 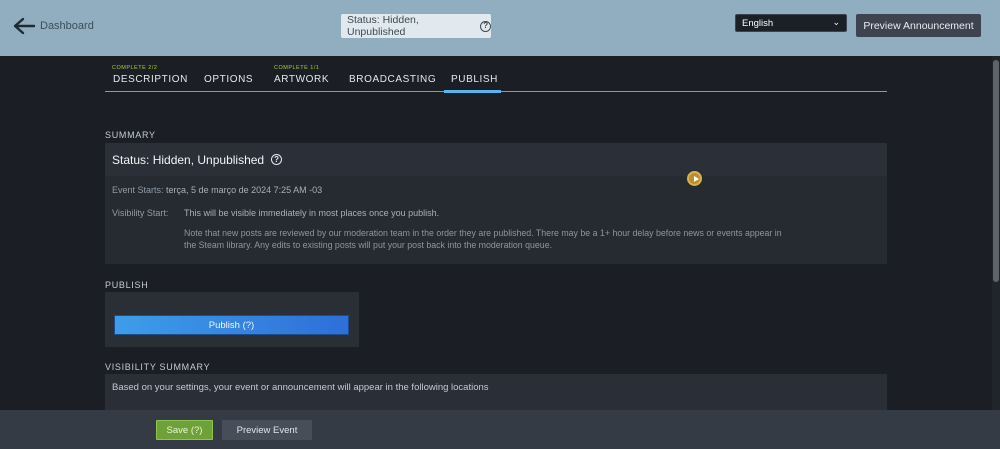 What do you see at coordinates (67, 26) in the screenshot?
I see `back-label: Dashboard` at bounding box center [67, 26].